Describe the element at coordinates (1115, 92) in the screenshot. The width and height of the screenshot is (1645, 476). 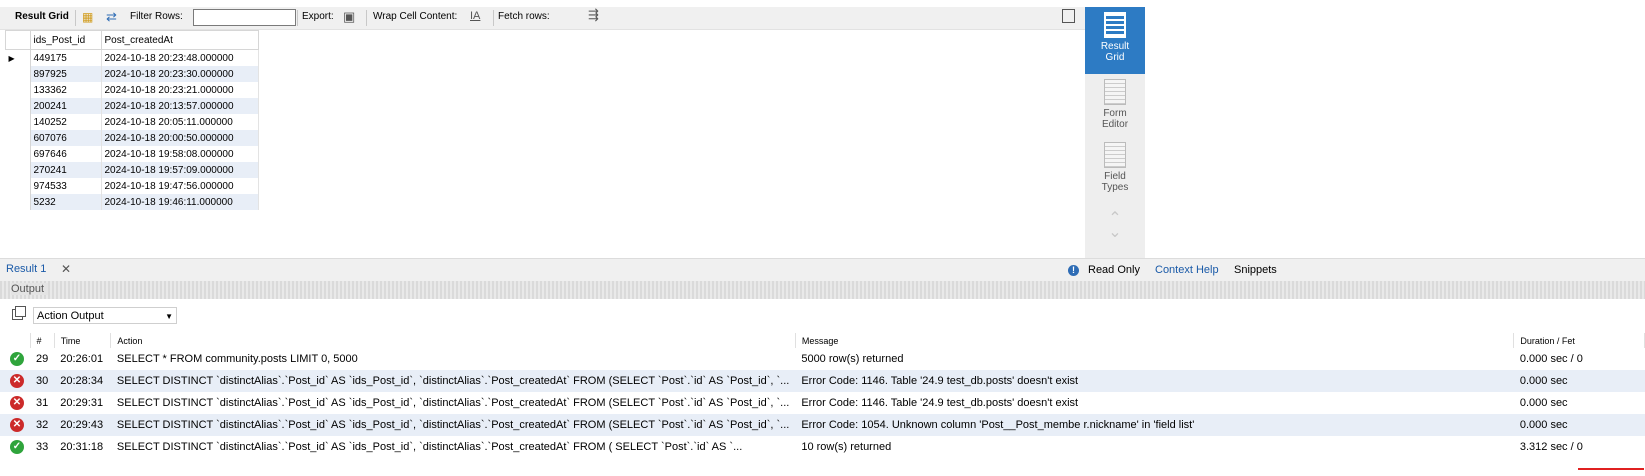
I see `form-editor-icon` at that location.